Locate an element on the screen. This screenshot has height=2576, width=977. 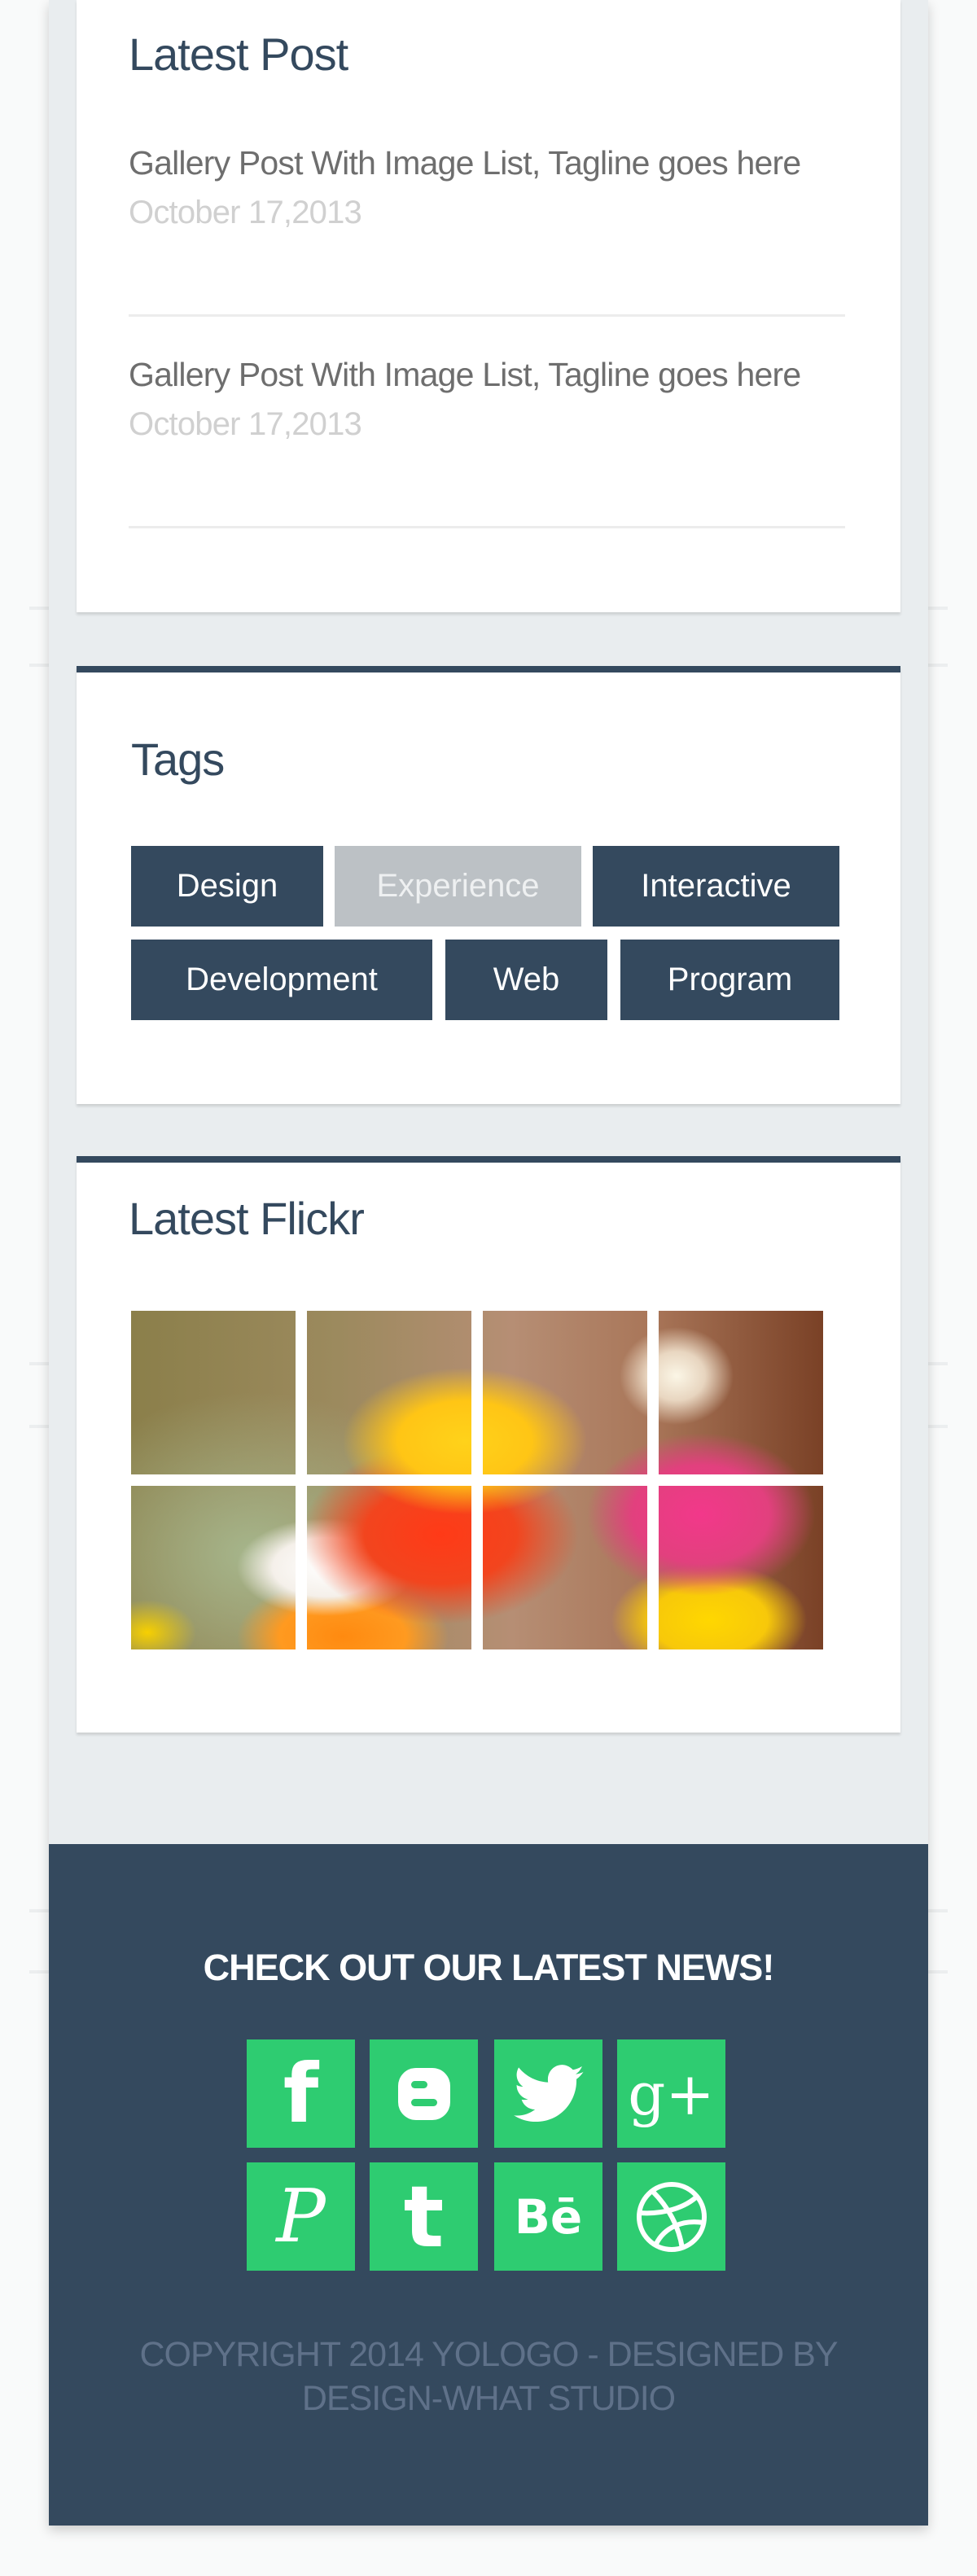
dribbble-glyph is located at coordinates (672, 2216).